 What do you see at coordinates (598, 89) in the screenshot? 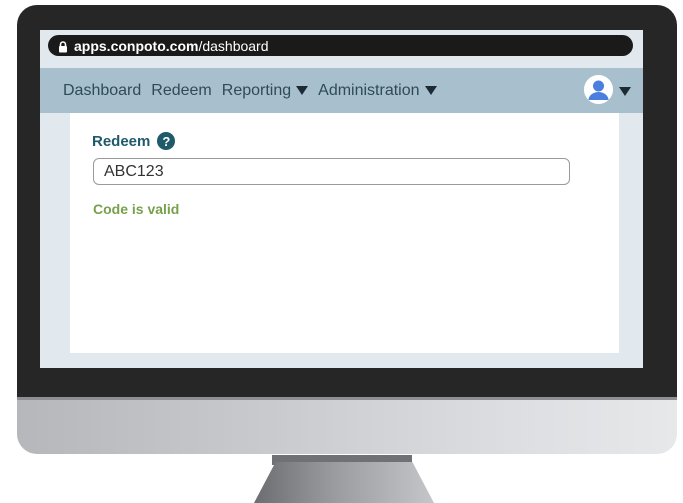
I see `user-avatar-icon` at bounding box center [598, 89].